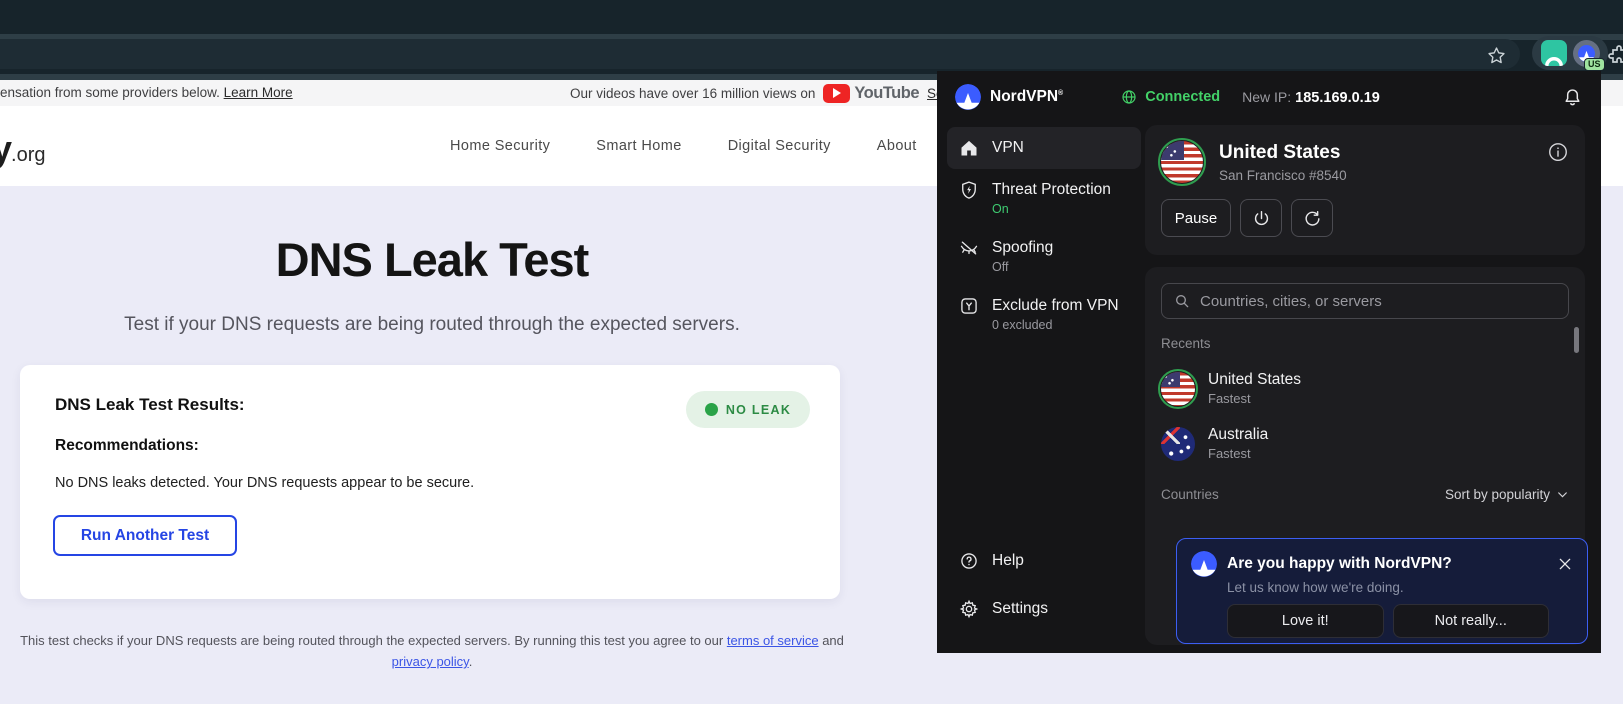 This screenshot has height=704, width=1623. What do you see at coordinates (1507, 494) in the screenshot?
I see `sort-by-dropdown: Sort by popularity` at bounding box center [1507, 494].